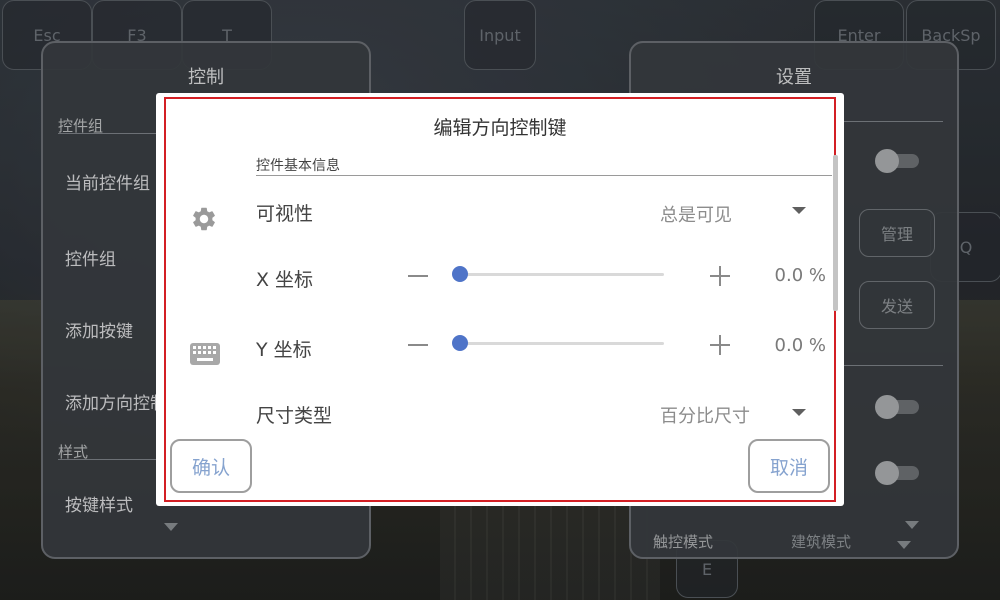 The image size is (1000, 600). I want to click on y-slider-thumb, so click(460, 343).